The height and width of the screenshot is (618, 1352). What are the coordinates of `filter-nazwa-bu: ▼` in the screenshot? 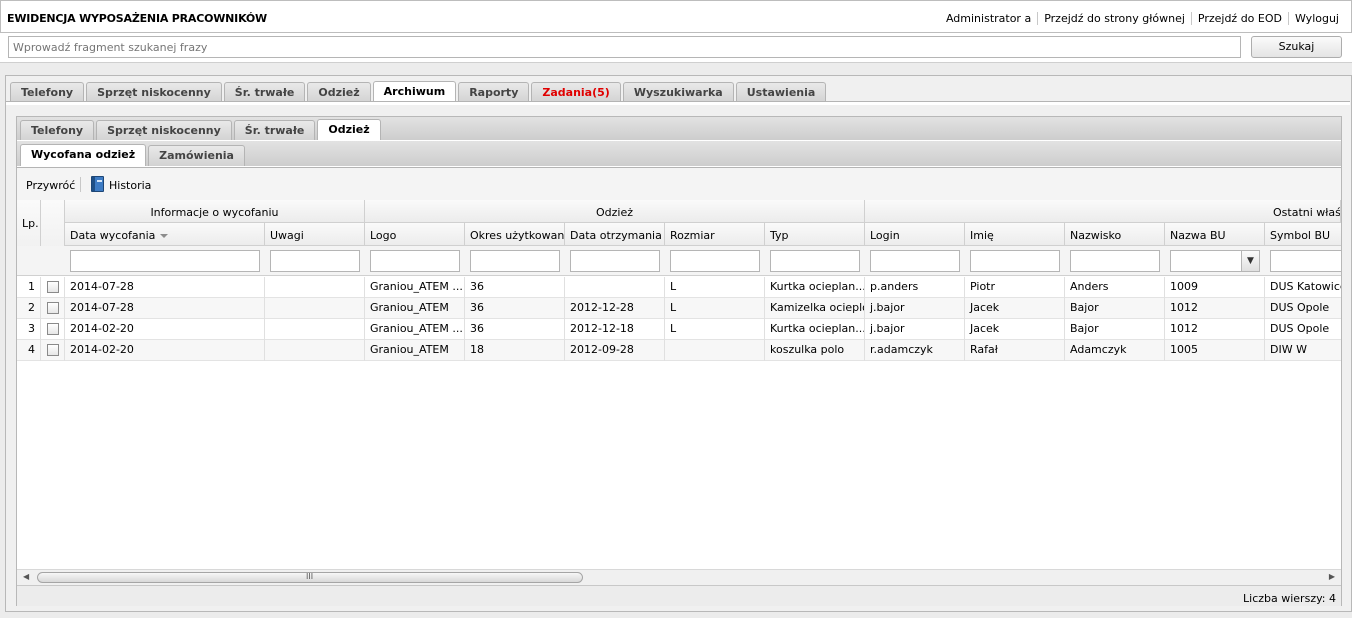 It's located at (1215, 261).